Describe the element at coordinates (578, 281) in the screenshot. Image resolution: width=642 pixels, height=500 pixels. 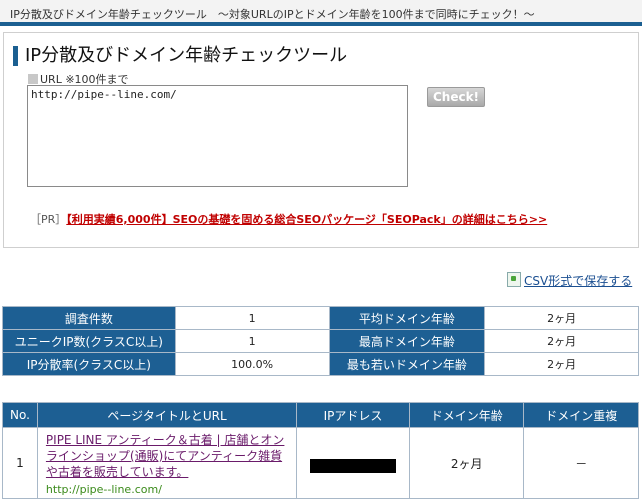
I see `csv-save-link: CSV形式で保存する` at that location.